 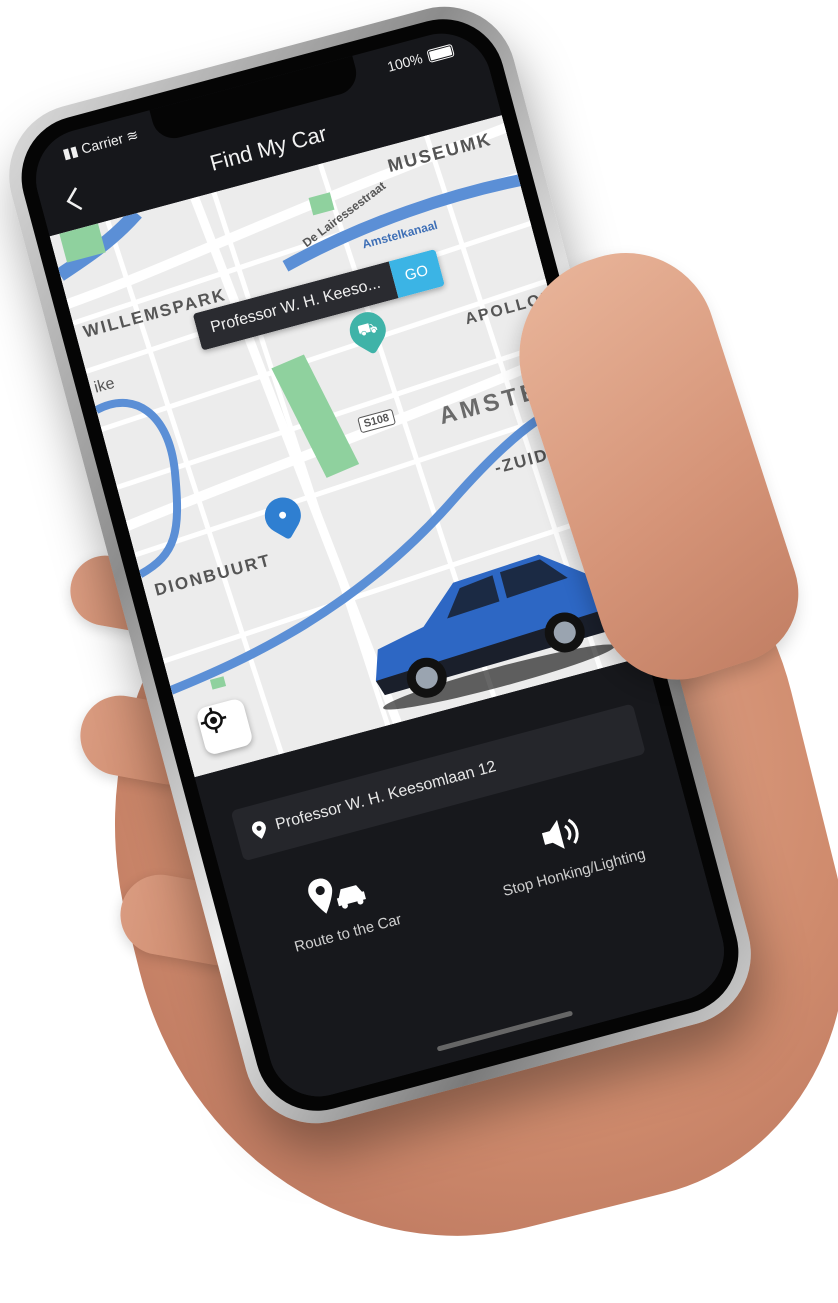 What do you see at coordinates (74, 199) in the screenshot?
I see `back-icon` at bounding box center [74, 199].